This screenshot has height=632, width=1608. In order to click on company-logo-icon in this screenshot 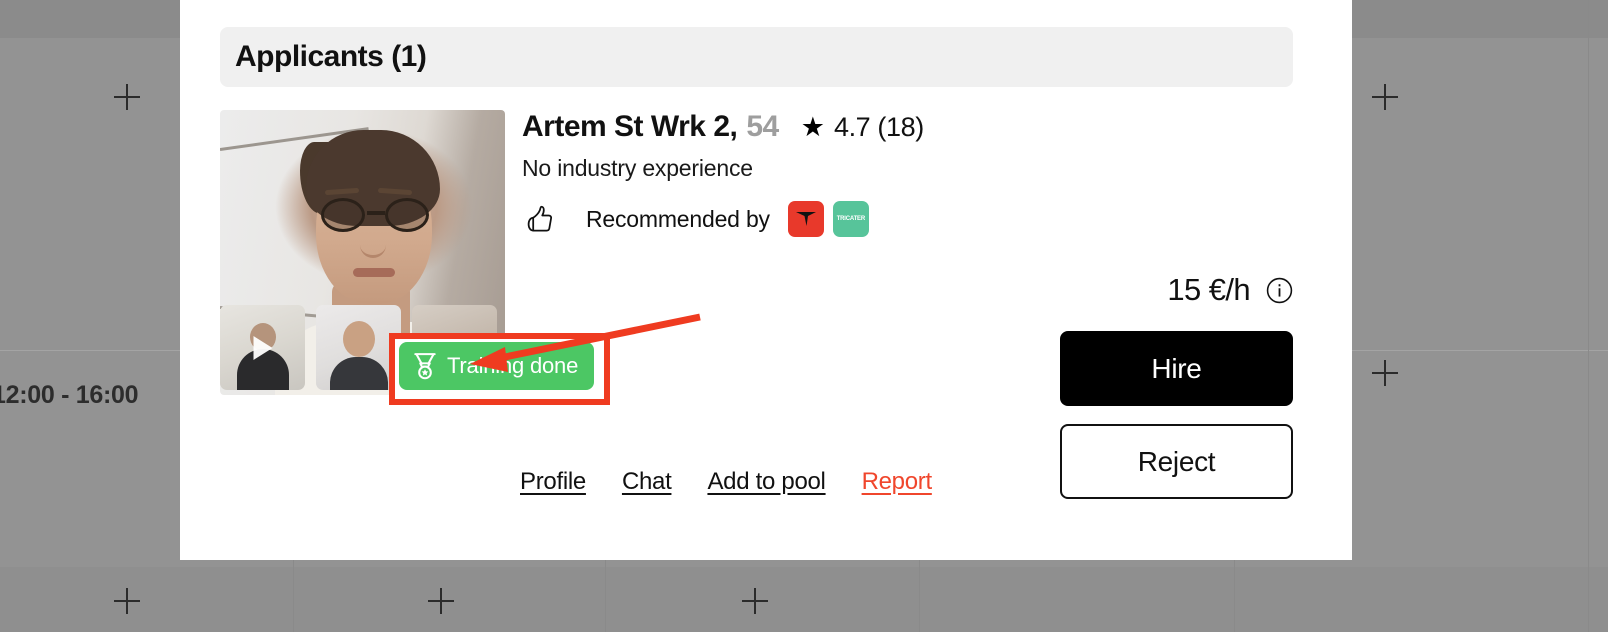, I will do `click(805, 219)`.